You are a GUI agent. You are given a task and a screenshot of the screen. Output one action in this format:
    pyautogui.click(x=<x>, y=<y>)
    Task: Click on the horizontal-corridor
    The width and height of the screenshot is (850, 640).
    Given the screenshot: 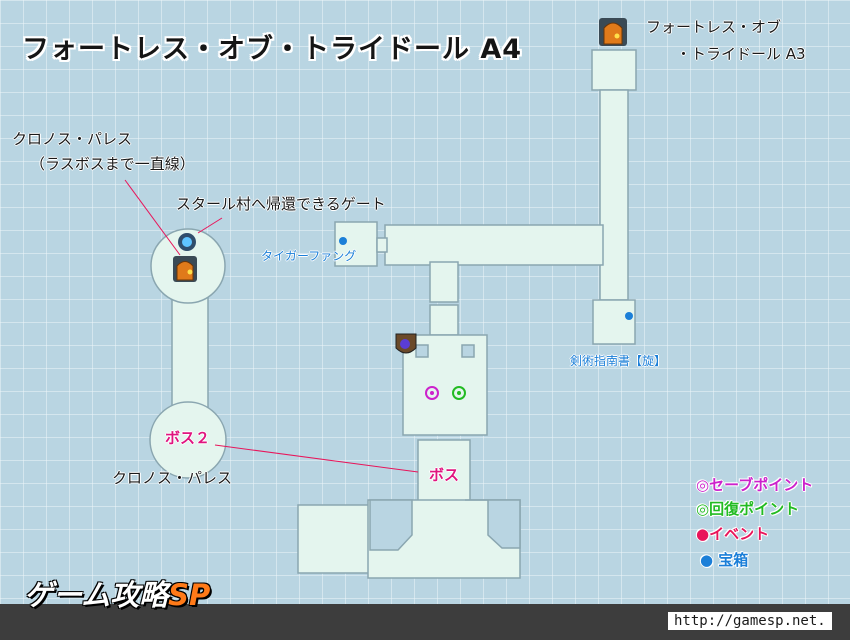 What is the action you would take?
    pyautogui.click(x=494, y=245)
    